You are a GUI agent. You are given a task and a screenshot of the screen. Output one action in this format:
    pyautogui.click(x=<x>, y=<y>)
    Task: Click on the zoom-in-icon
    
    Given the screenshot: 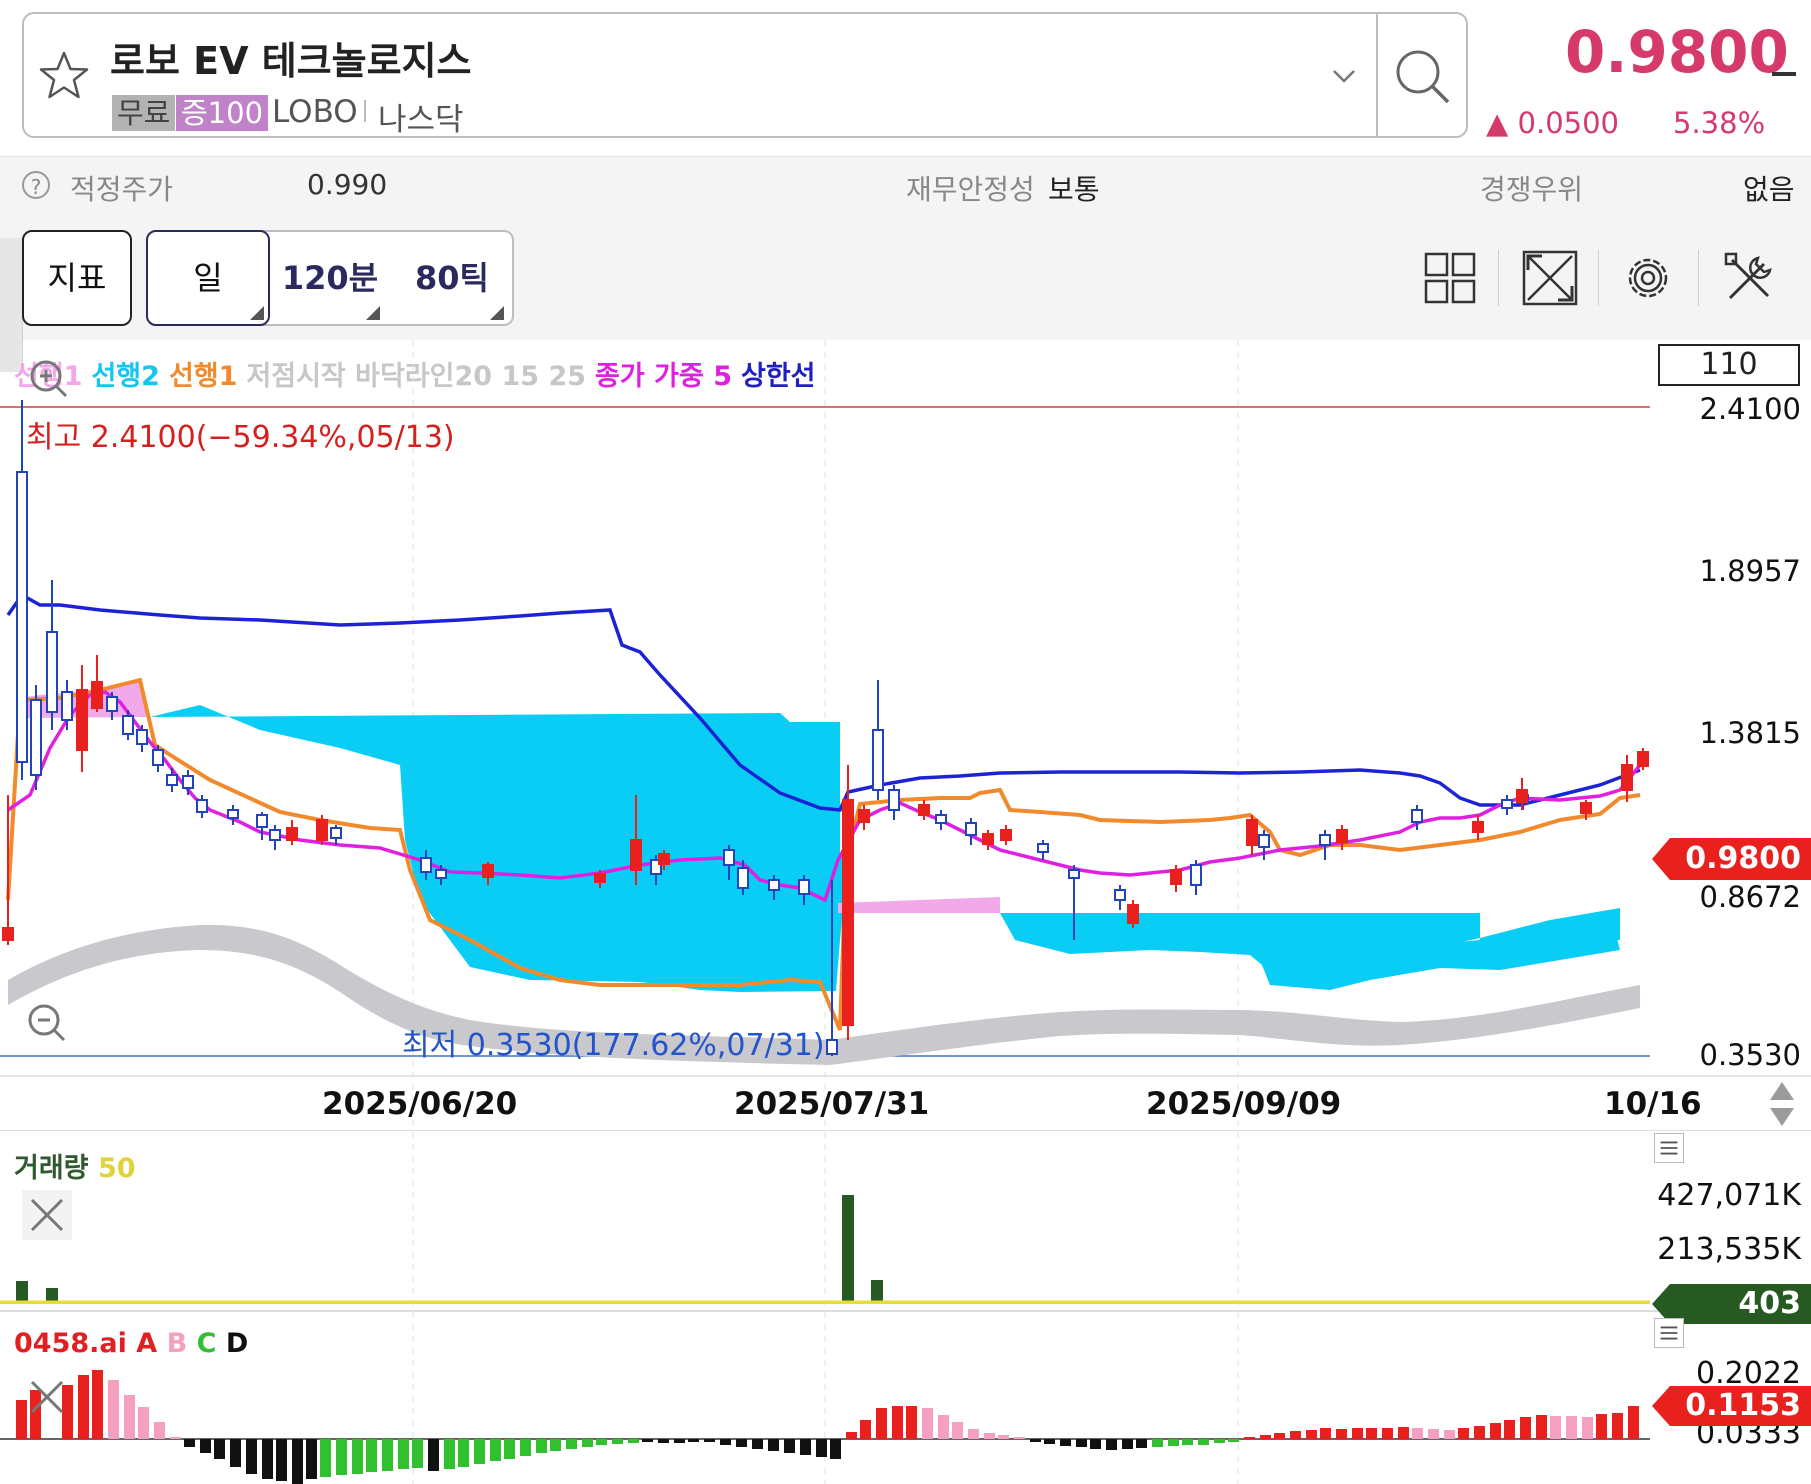 What is the action you would take?
    pyautogui.click(x=49, y=379)
    